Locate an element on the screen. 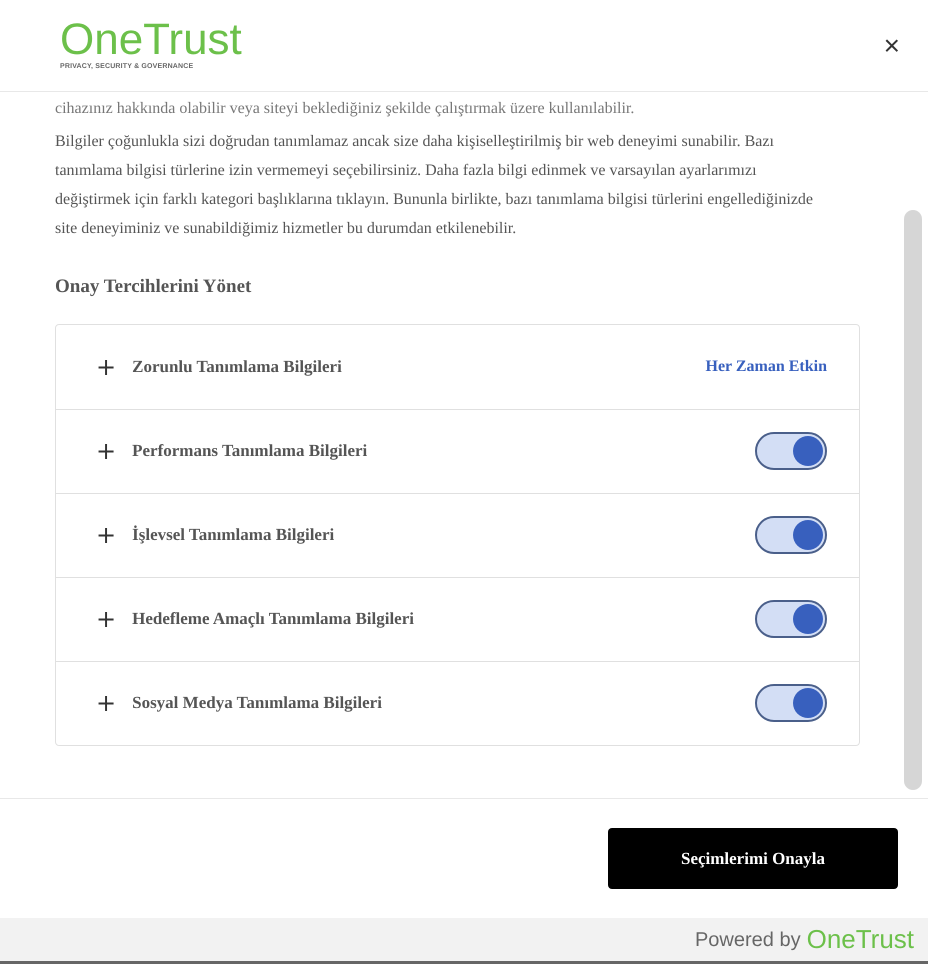 This screenshot has height=964, width=928. category-label: İşlevsel Tanımlama Bilgileri is located at coordinates (233, 535).